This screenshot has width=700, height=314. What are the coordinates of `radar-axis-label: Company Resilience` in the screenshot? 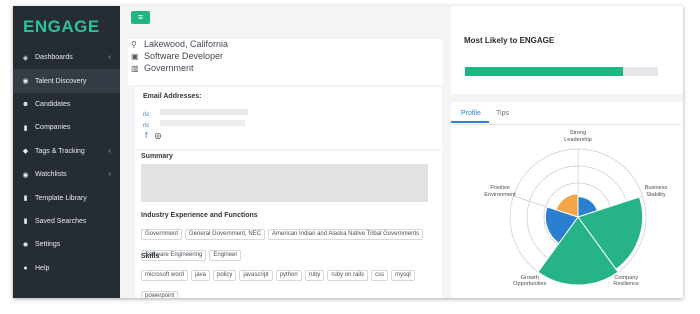 It's located at (626, 281).